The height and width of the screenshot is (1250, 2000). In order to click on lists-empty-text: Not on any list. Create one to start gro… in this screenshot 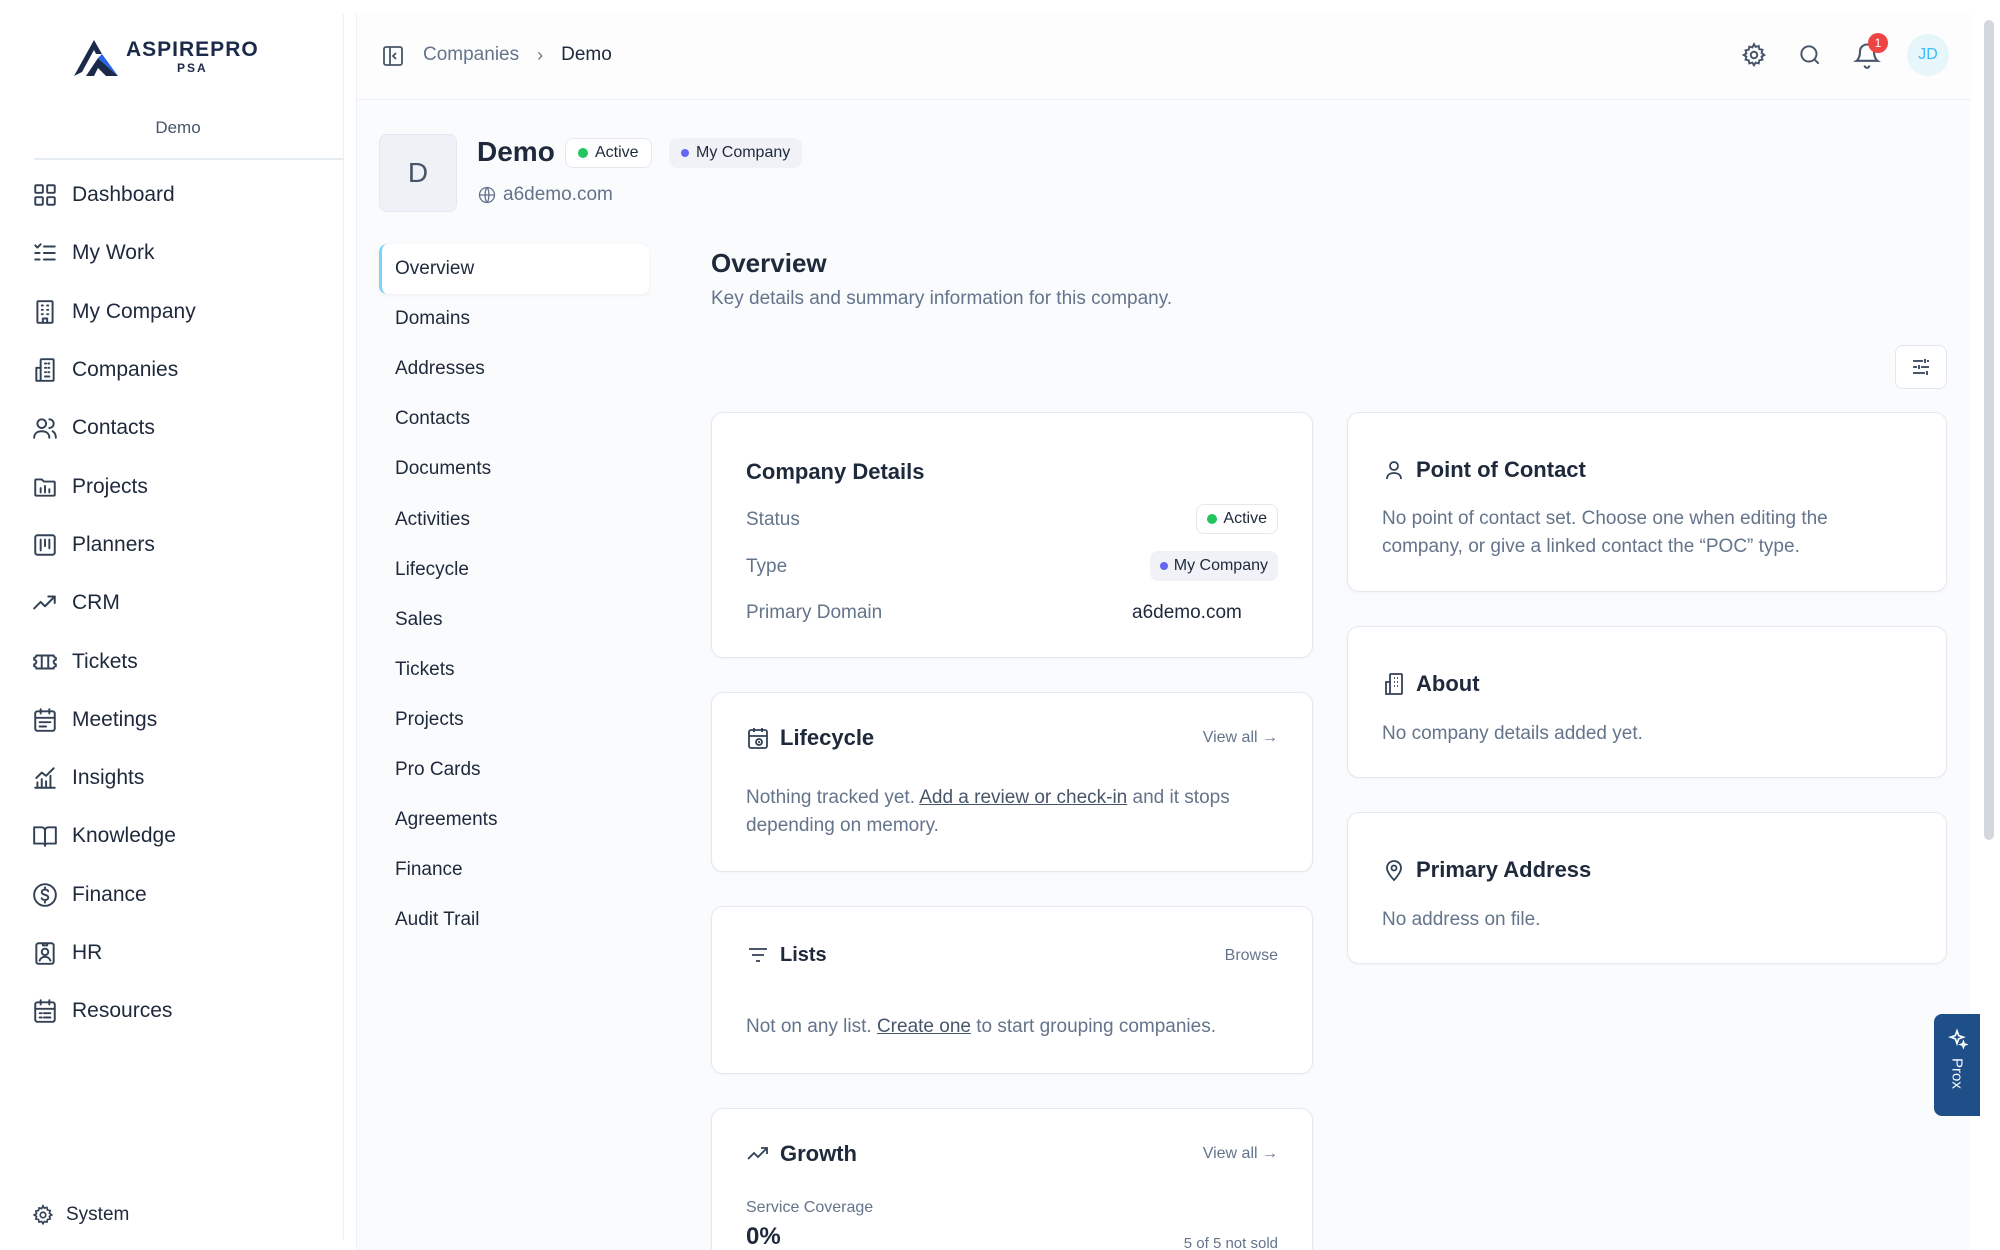, I will do `click(1012, 1027)`.